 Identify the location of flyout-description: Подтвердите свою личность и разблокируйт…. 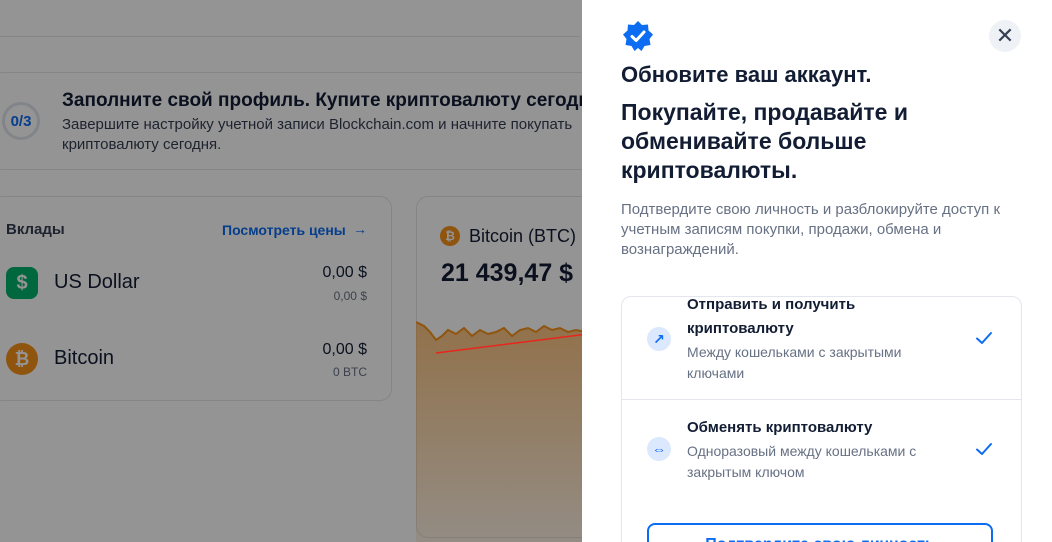
(811, 229).